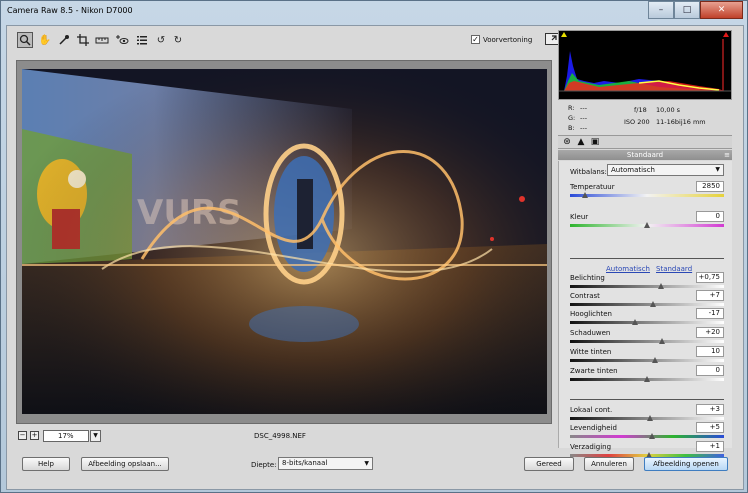 The height and width of the screenshot is (493, 748). Describe the element at coordinates (46, 464) in the screenshot. I see `help-button: Help` at that location.